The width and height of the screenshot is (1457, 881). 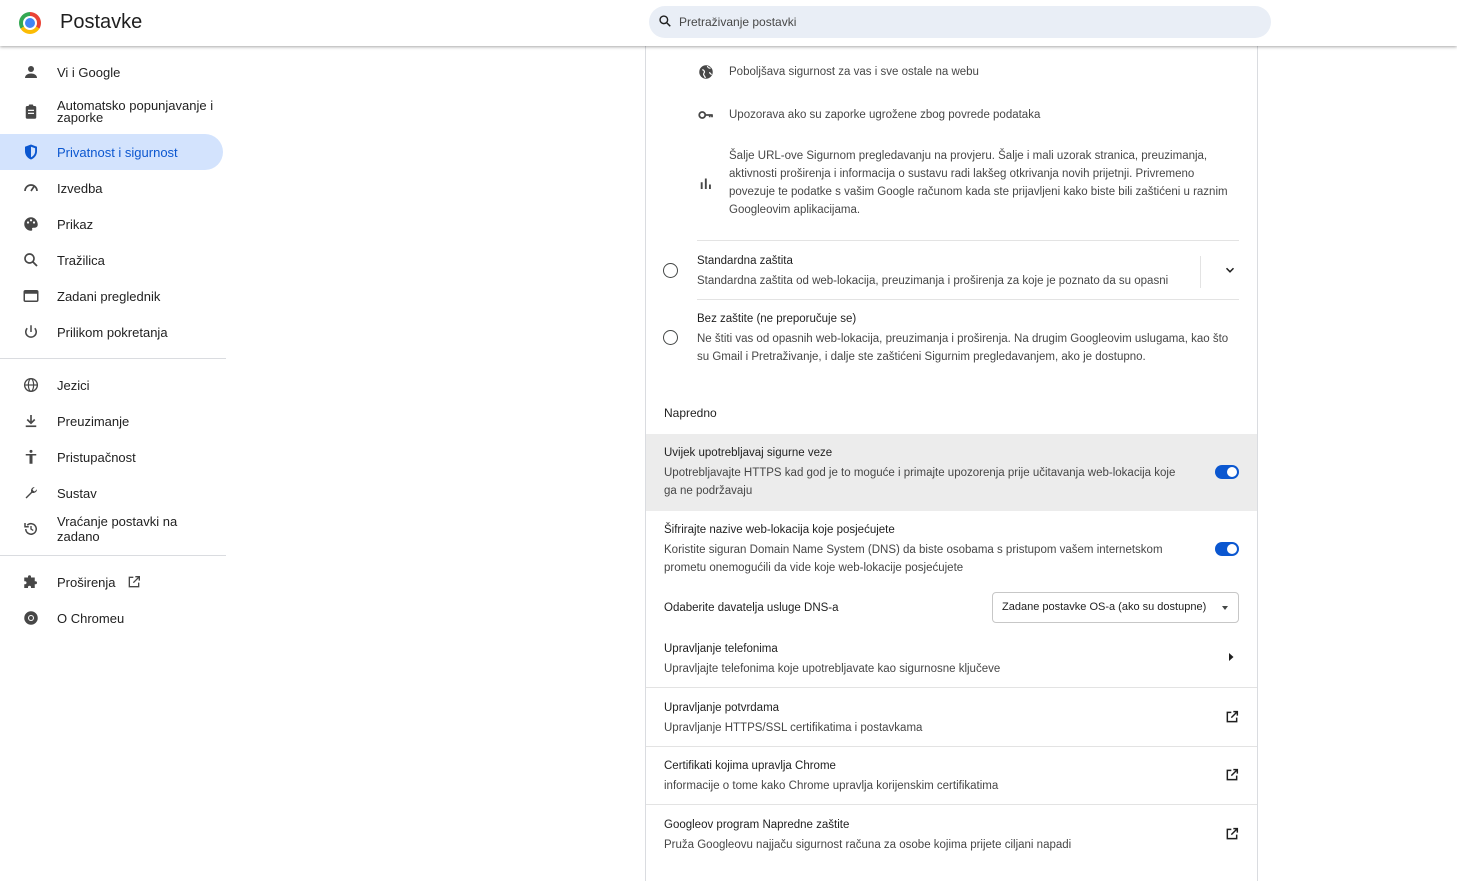 I want to click on search-box, so click(x=960, y=22).